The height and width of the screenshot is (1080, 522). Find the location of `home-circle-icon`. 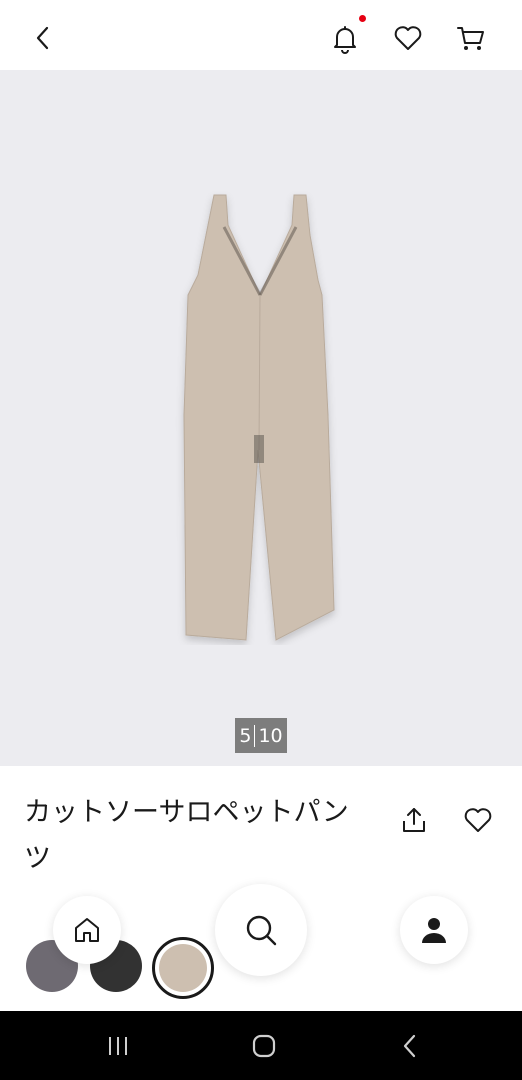

home-circle-icon is located at coordinates (264, 1046).